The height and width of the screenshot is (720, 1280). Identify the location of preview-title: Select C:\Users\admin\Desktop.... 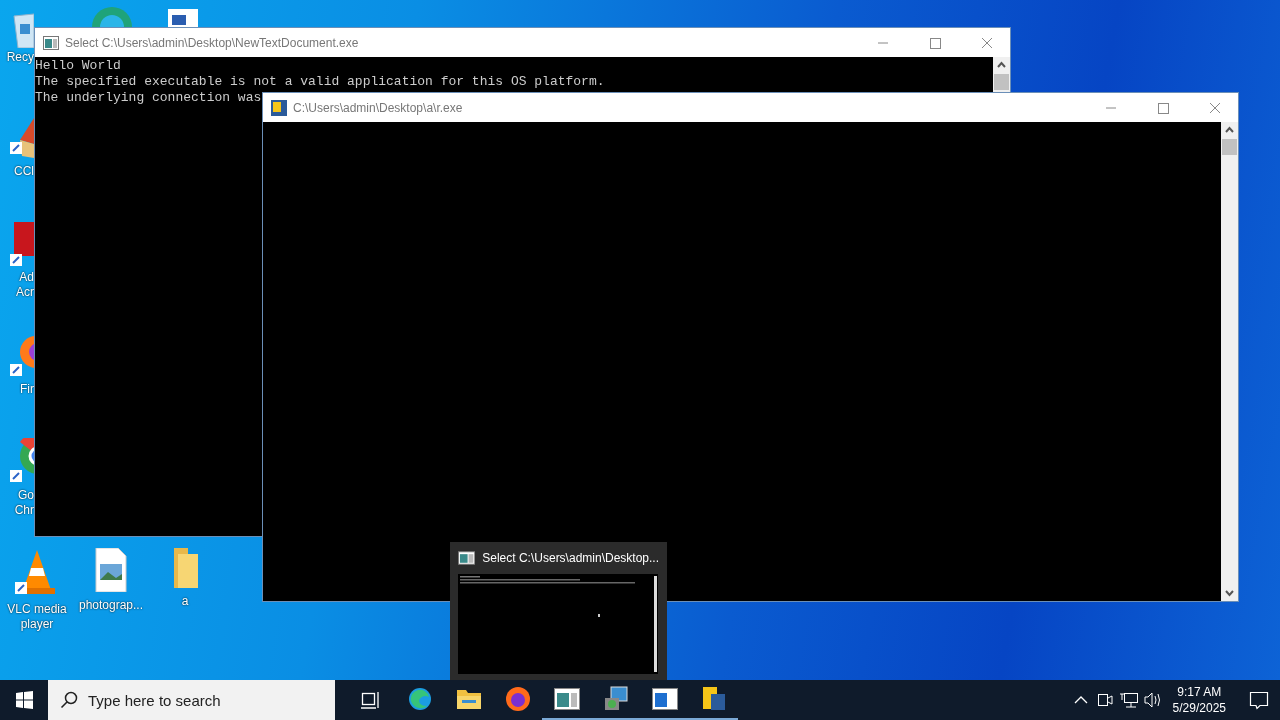
(570, 557).